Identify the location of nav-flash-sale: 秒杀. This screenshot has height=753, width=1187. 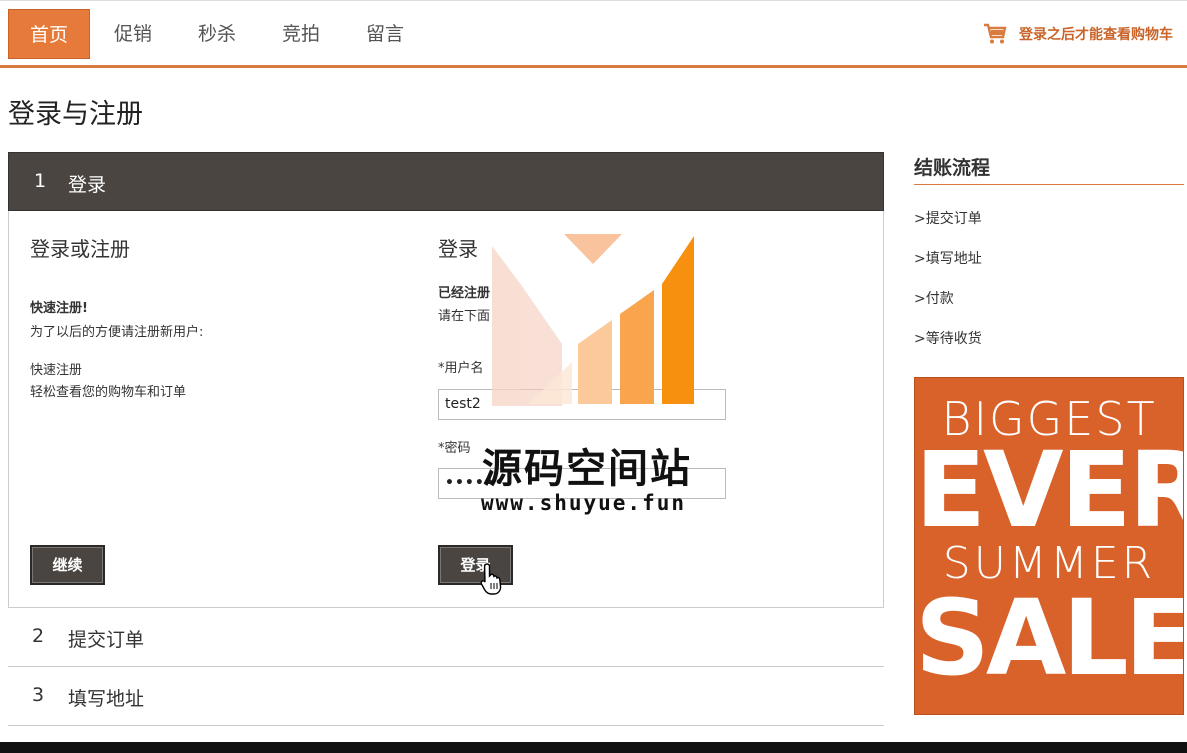
(217, 34).